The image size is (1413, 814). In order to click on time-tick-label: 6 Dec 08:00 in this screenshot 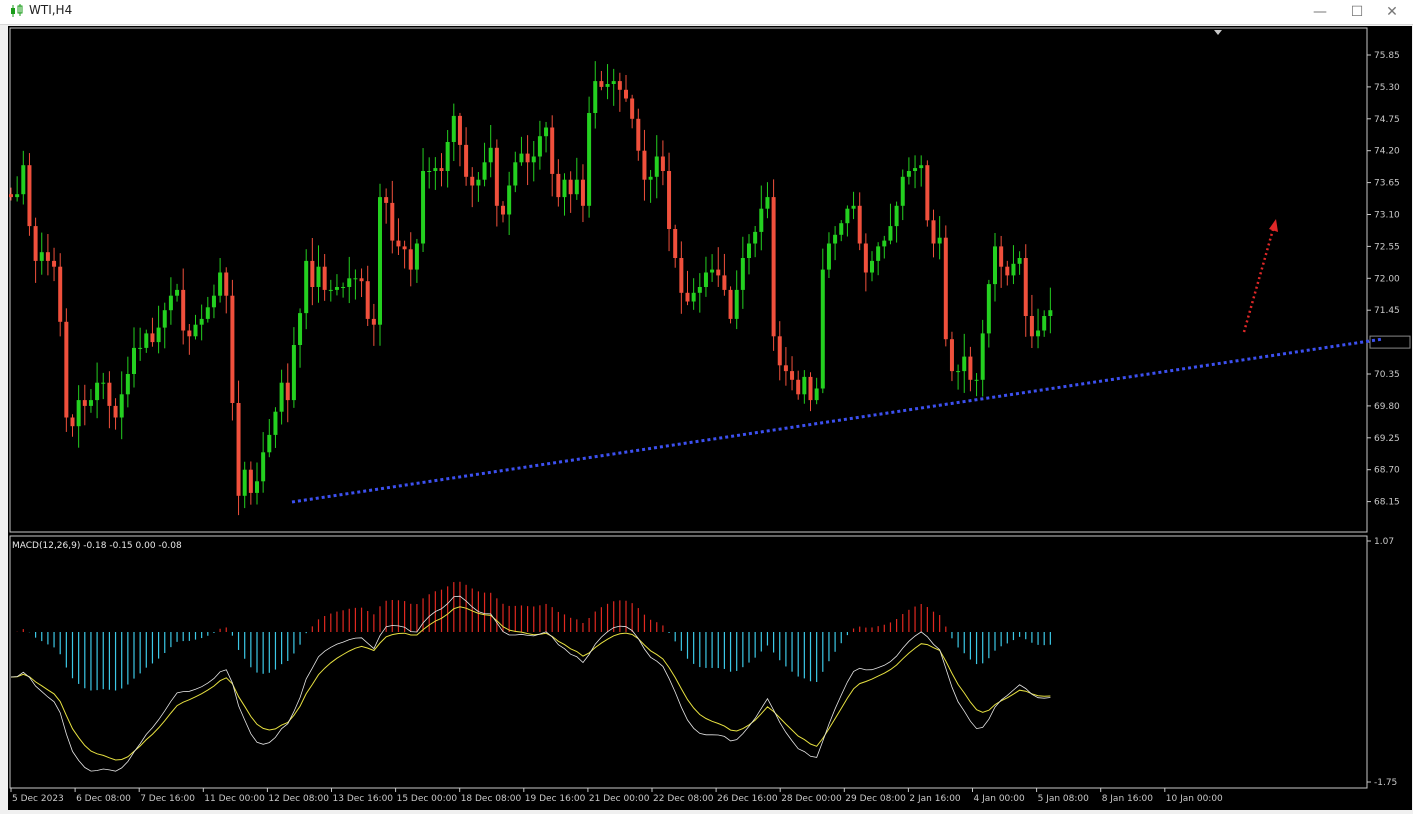, I will do `click(103, 799)`.